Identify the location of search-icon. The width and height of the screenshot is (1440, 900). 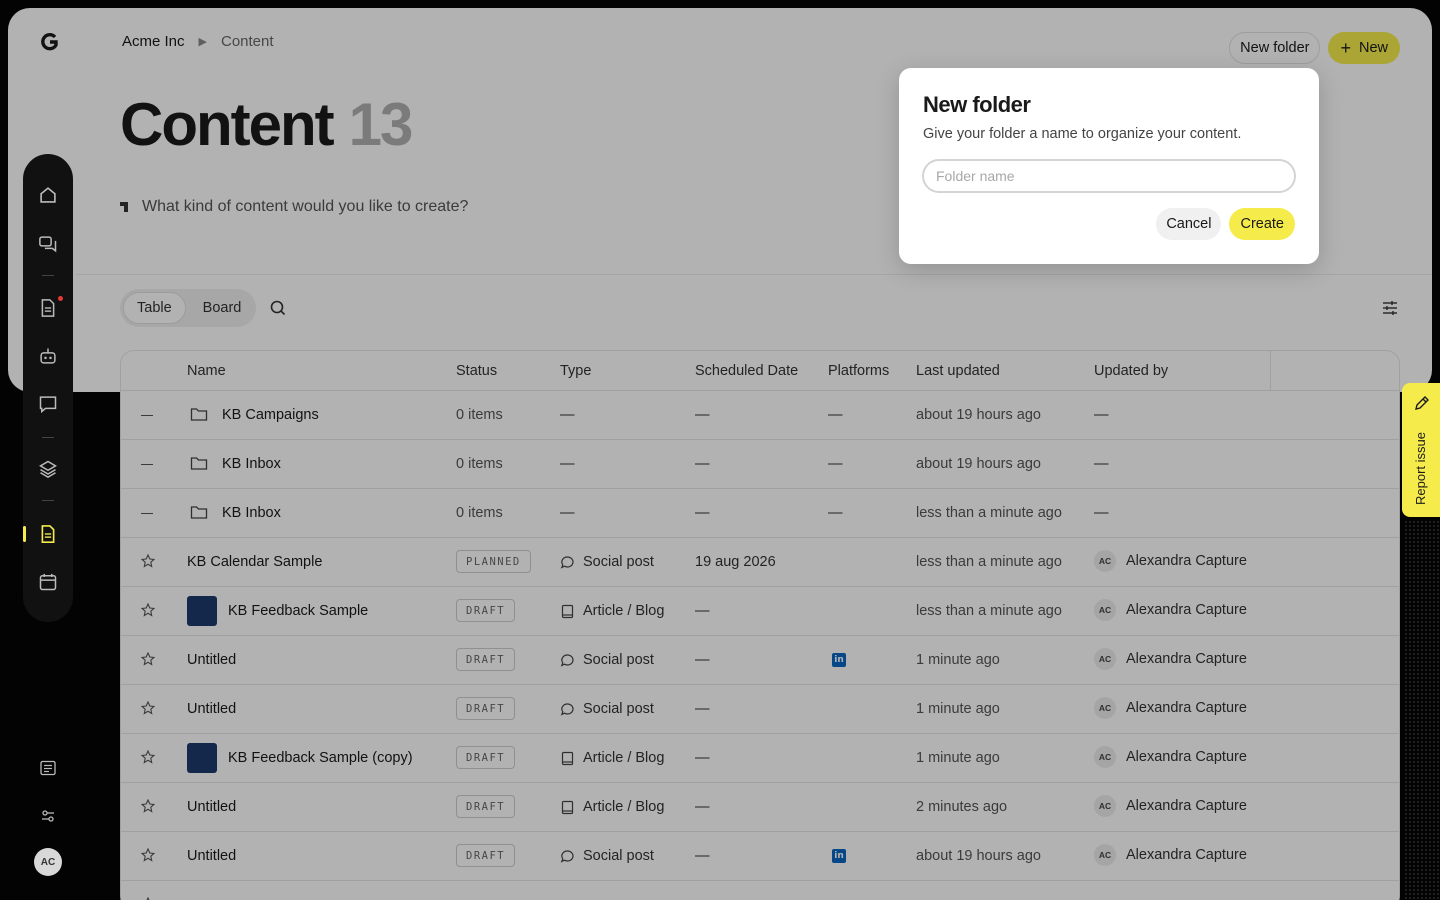
(278, 308).